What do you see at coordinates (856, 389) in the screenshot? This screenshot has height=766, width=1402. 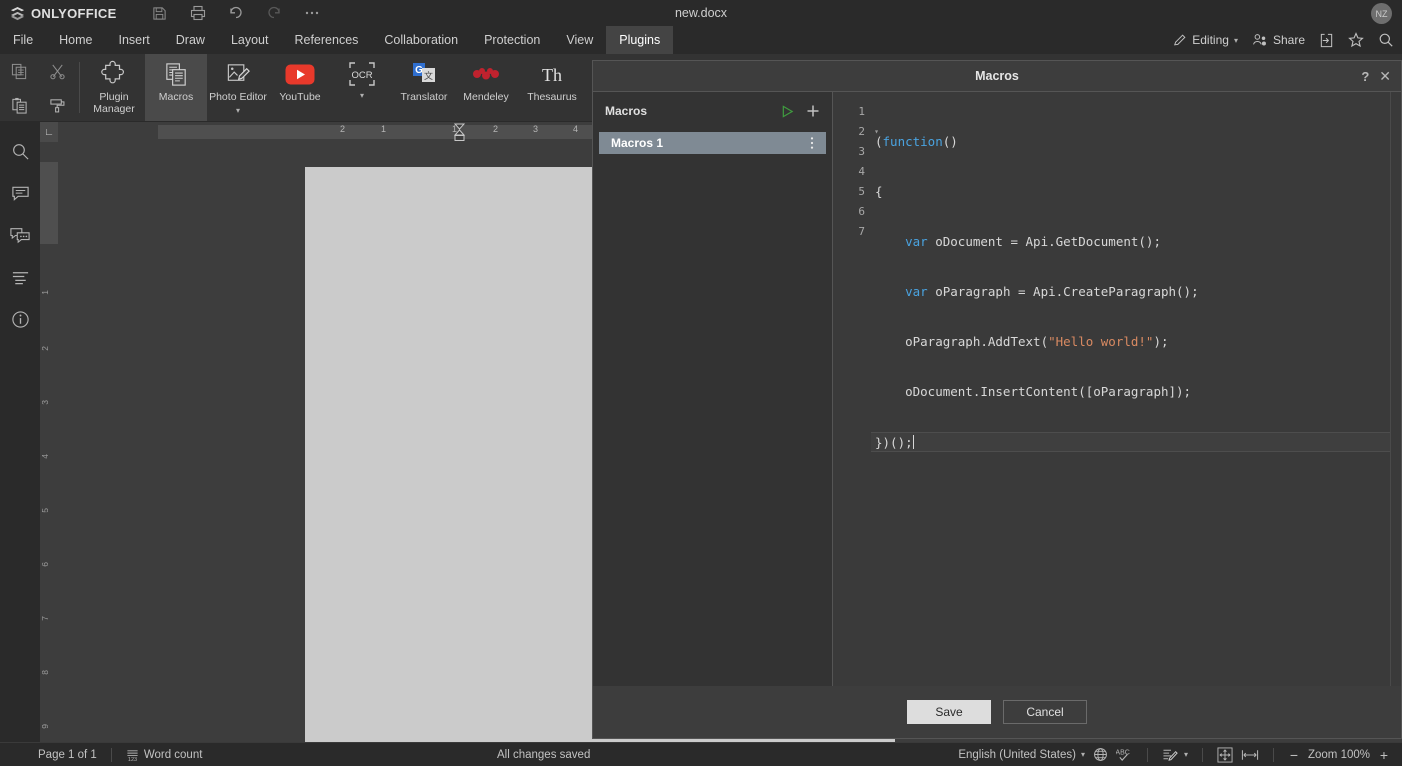 I see `code-gutter: 1 2 ▾ 3 4 5 6 7` at bounding box center [856, 389].